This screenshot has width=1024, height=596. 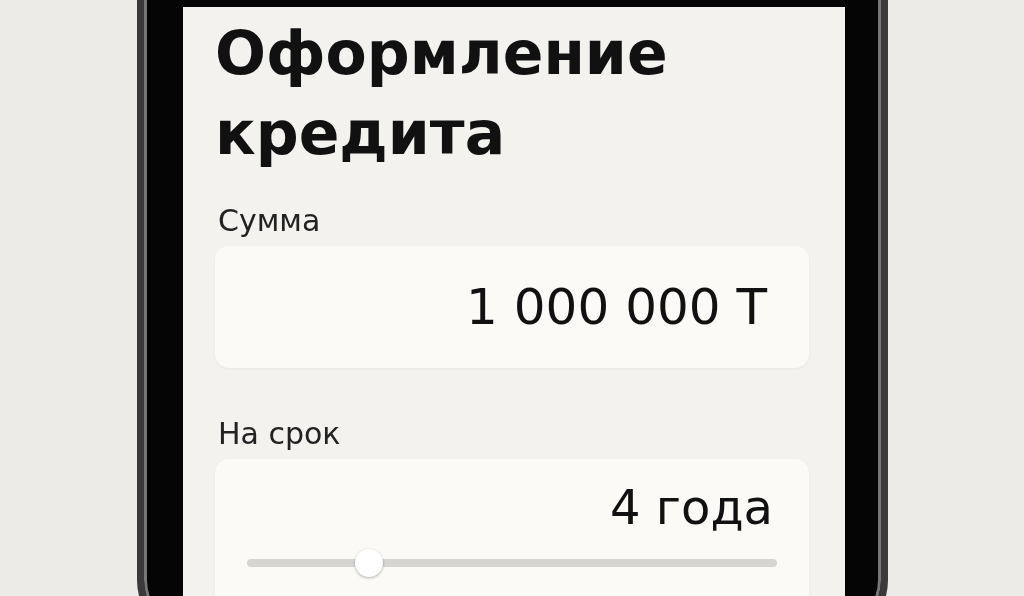 I want to click on term-value: 4 года, so click(x=691, y=507).